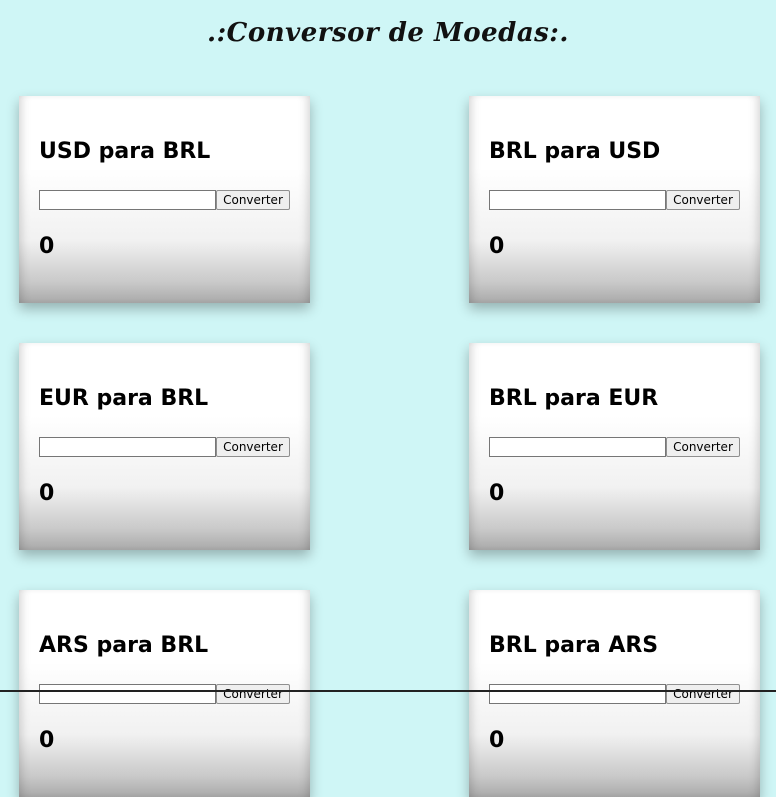 The height and width of the screenshot is (797, 776). What do you see at coordinates (125, 151) in the screenshot?
I see `card-title: USD para BRL` at bounding box center [125, 151].